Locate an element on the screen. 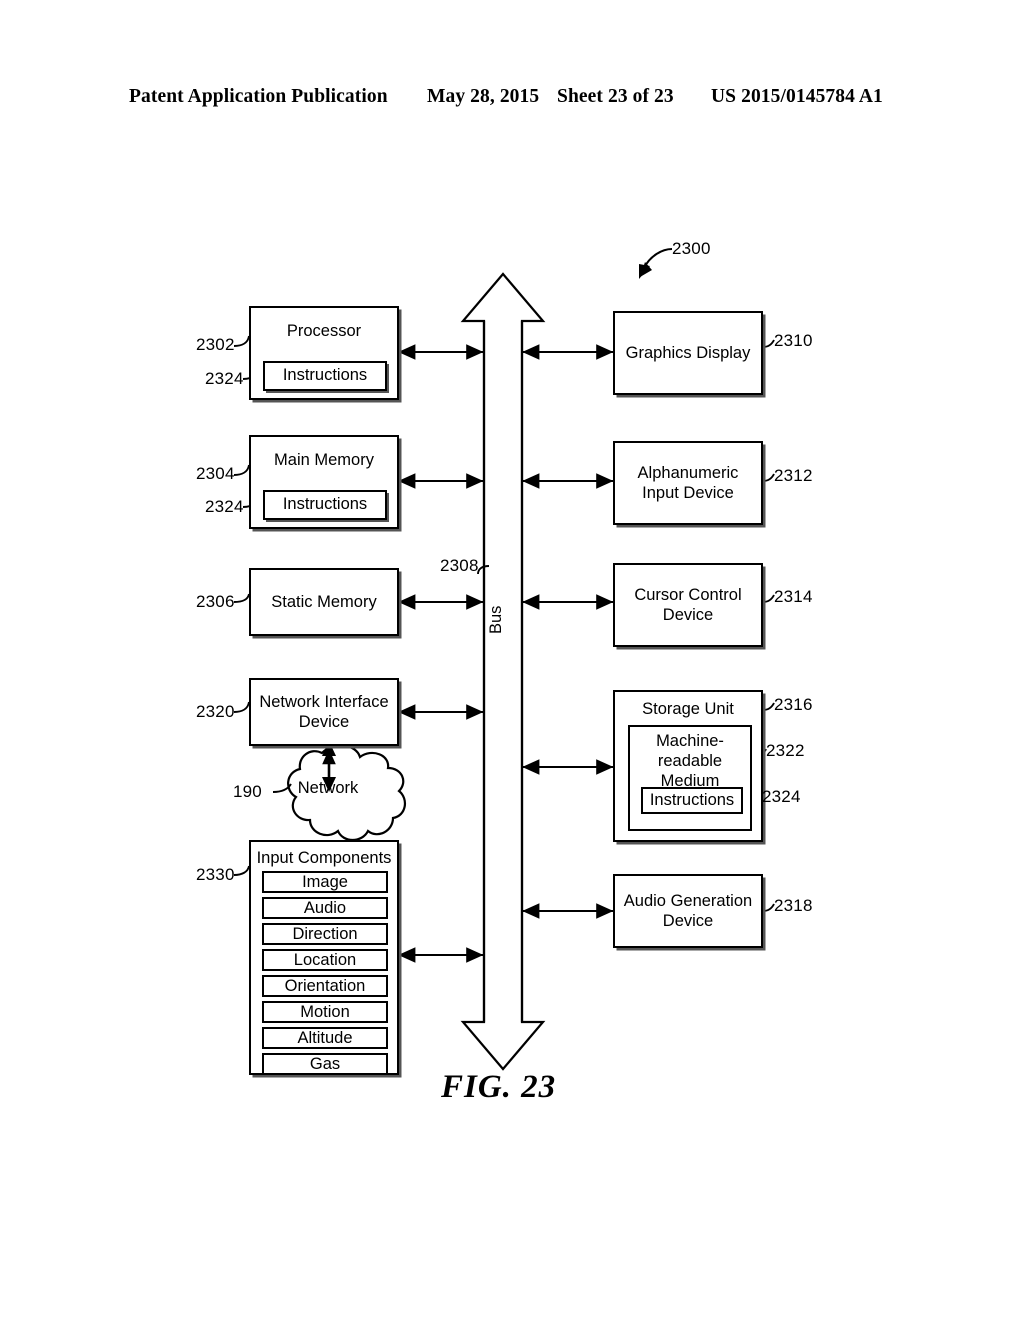 The image size is (1024, 1320). input-component-gas: Gas is located at coordinates (325, 1064).